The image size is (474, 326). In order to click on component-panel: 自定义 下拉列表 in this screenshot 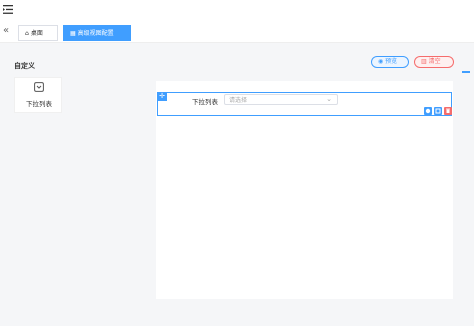, I will do `click(35, 100)`.